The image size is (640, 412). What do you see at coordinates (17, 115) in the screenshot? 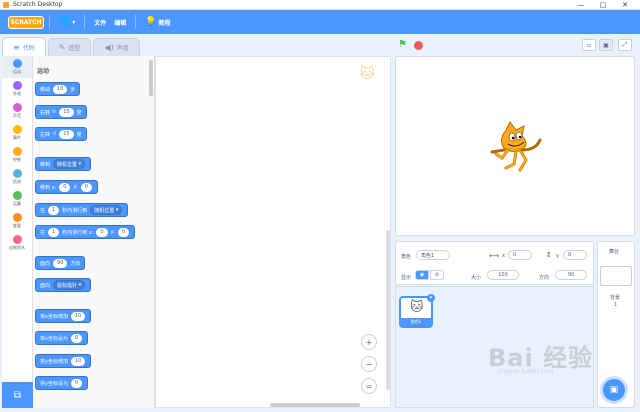
I see `category-label: 声音` at bounding box center [17, 115].